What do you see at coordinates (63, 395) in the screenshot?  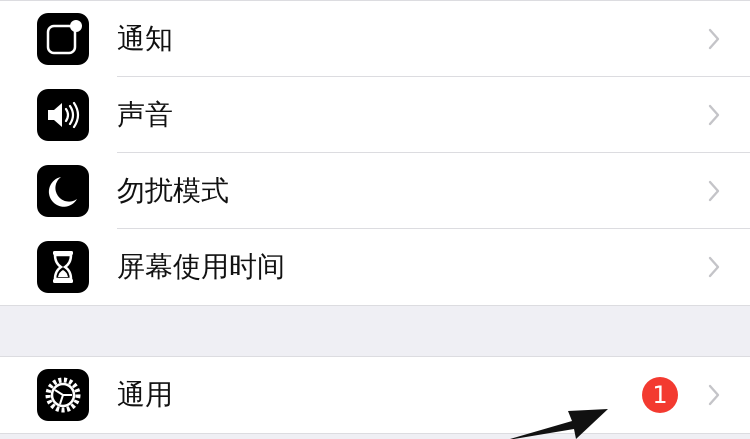 I see `gear-icon` at bounding box center [63, 395].